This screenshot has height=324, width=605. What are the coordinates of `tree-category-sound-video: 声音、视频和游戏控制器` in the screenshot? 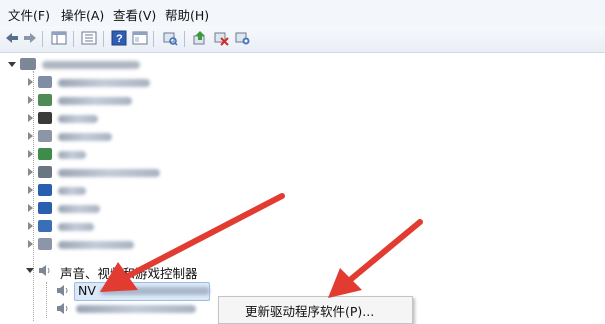 It's located at (210, 271).